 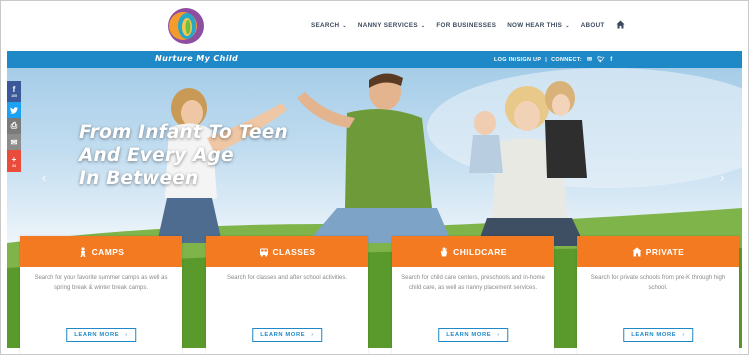 What do you see at coordinates (517, 60) in the screenshot?
I see `login-signup-link: LOG IN/SIGN UP` at bounding box center [517, 60].